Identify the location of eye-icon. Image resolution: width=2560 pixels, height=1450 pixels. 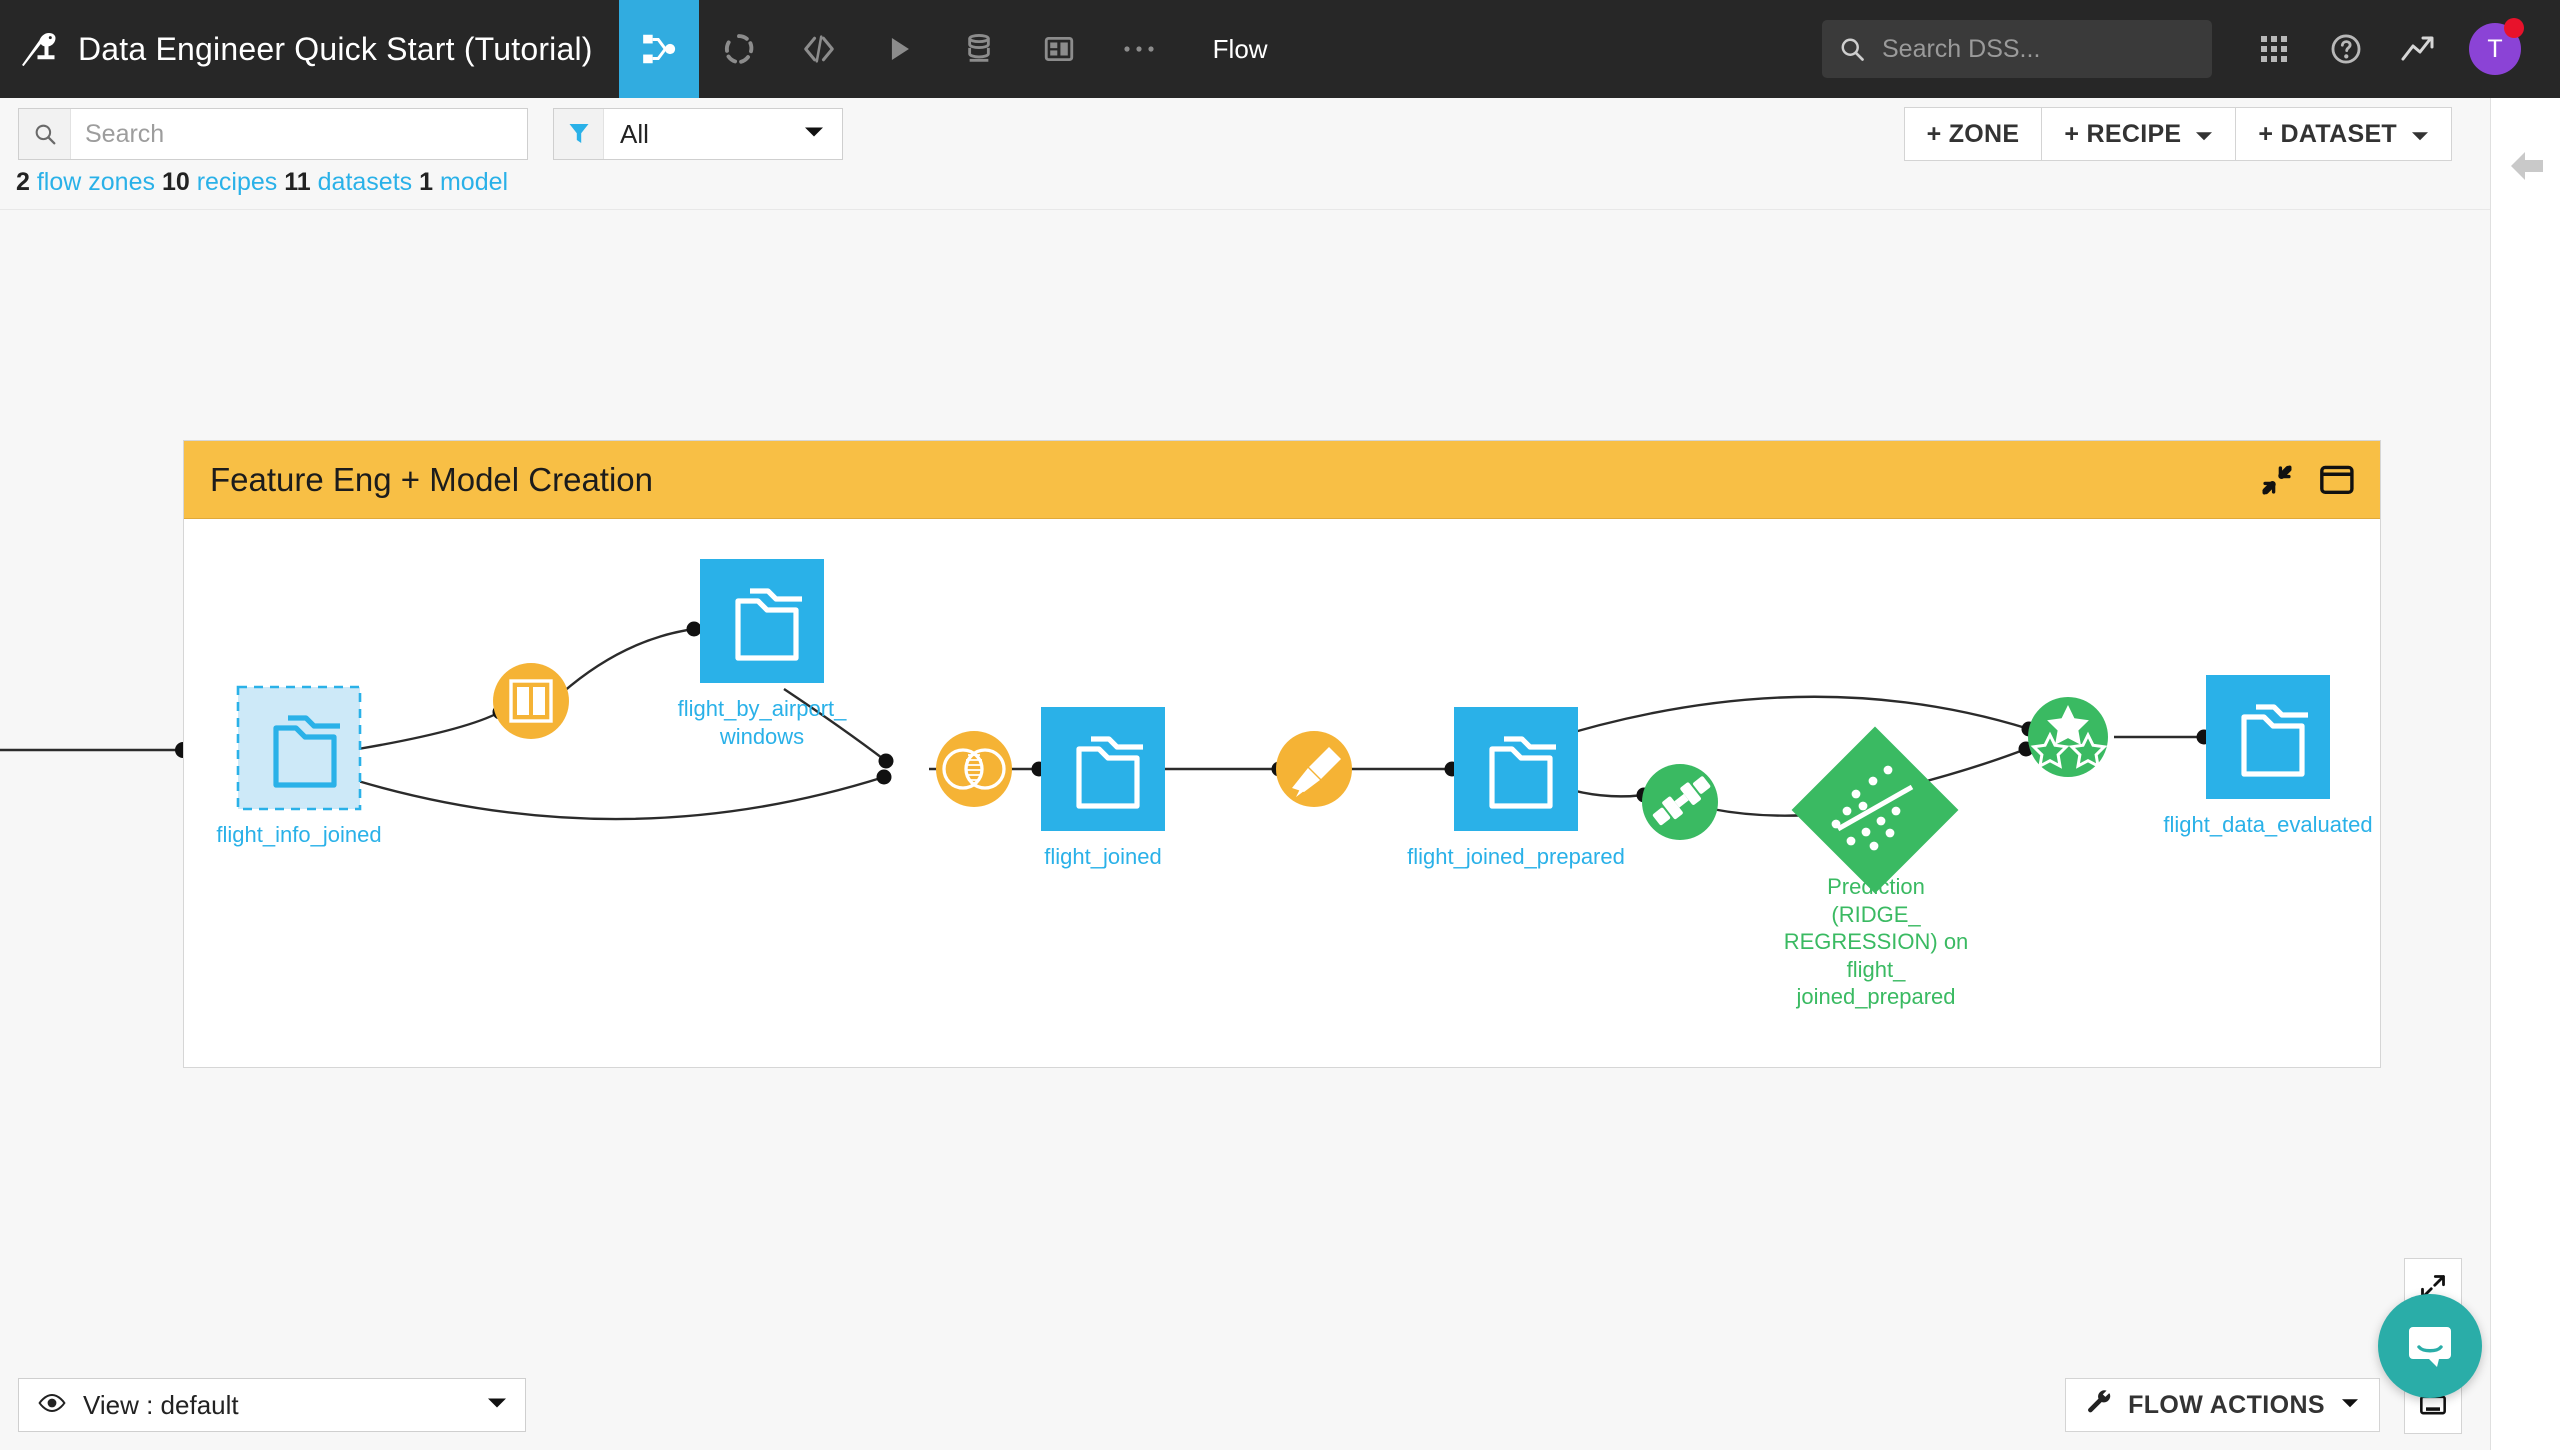
(52, 1405).